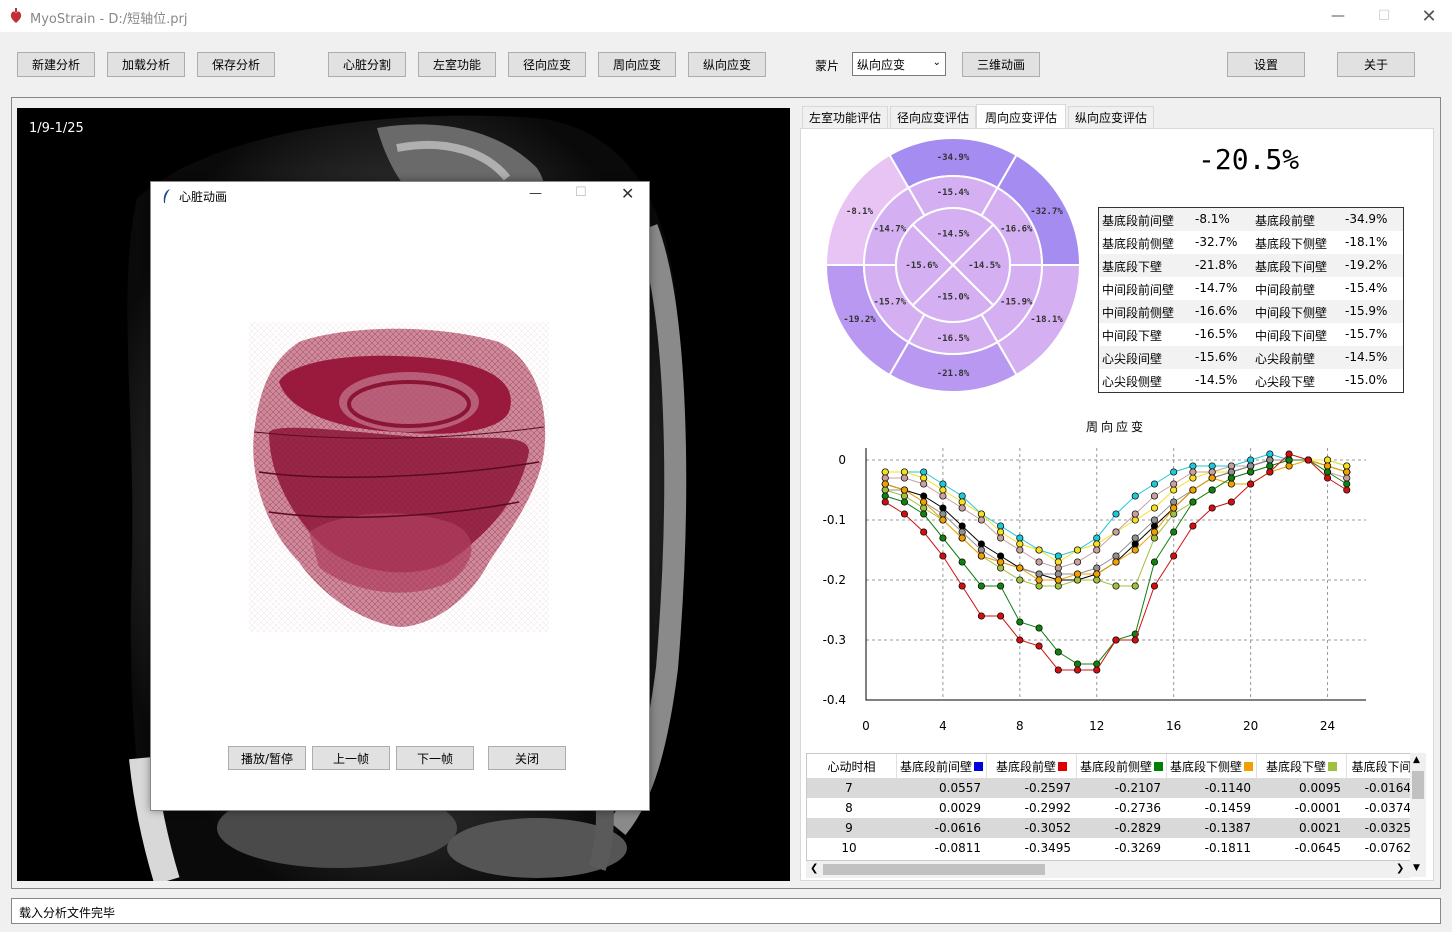 This screenshot has height=932, width=1452. I want to click on grid-vertical-scrollbar: ▲ ▼, so click(1418, 815).